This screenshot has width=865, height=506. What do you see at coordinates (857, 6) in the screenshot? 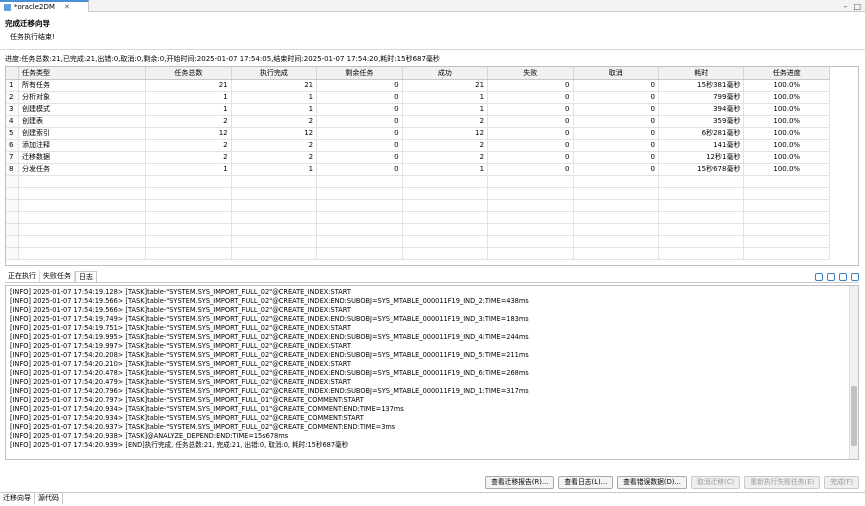
I see `maximize-icon: □` at bounding box center [857, 6].